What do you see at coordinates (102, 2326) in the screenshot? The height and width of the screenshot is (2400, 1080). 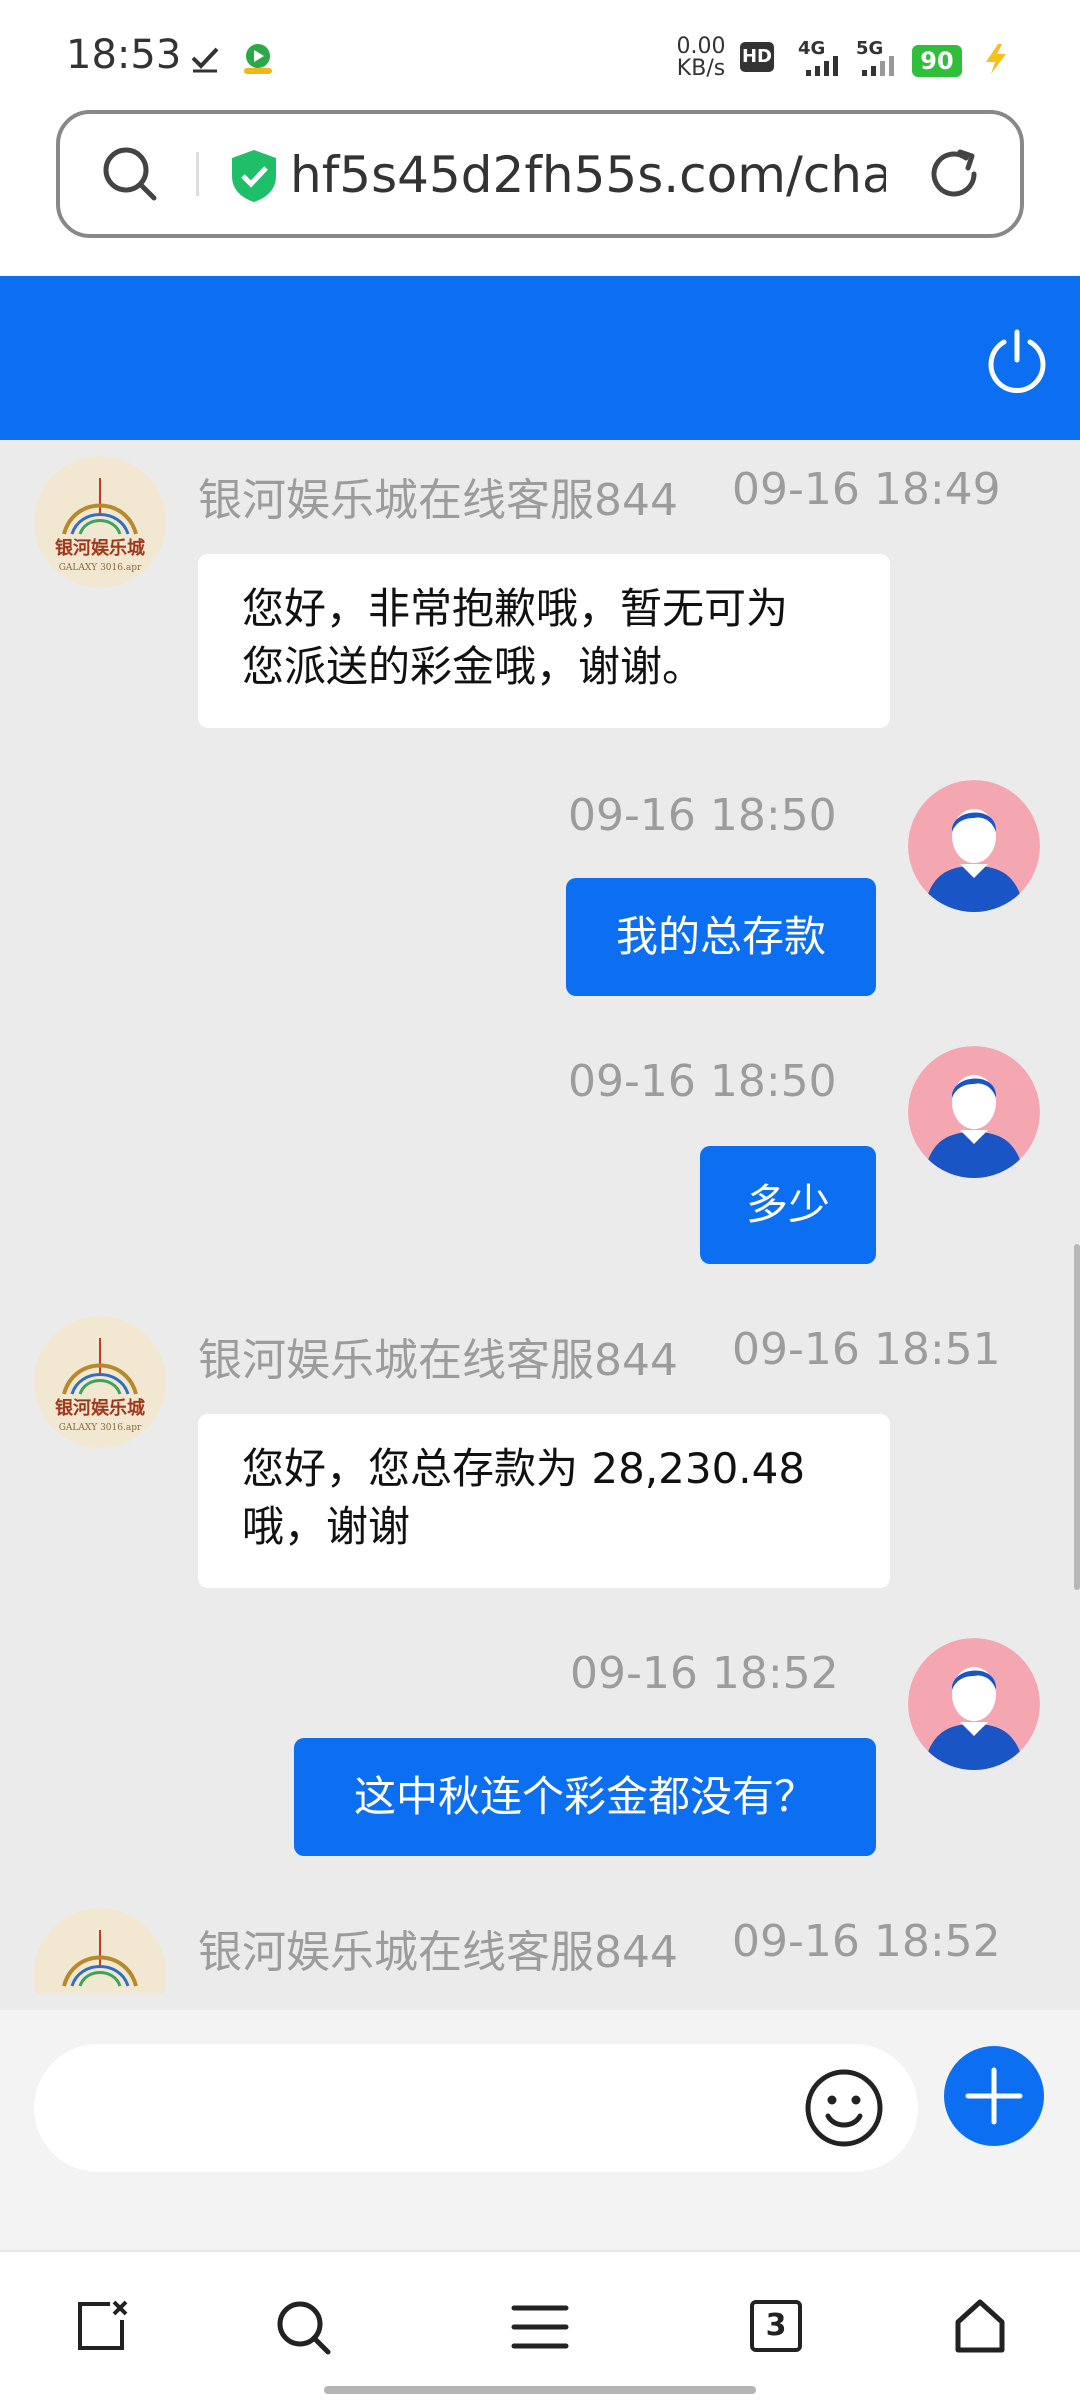 I see `edit-icon` at bounding box center [102, 2326].